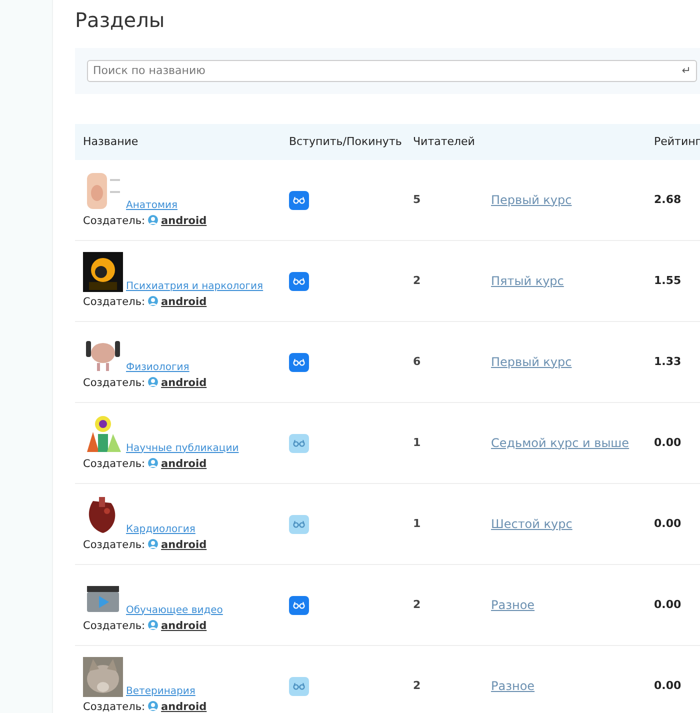  I want to click on readers-count: 5, so click(417, 199).